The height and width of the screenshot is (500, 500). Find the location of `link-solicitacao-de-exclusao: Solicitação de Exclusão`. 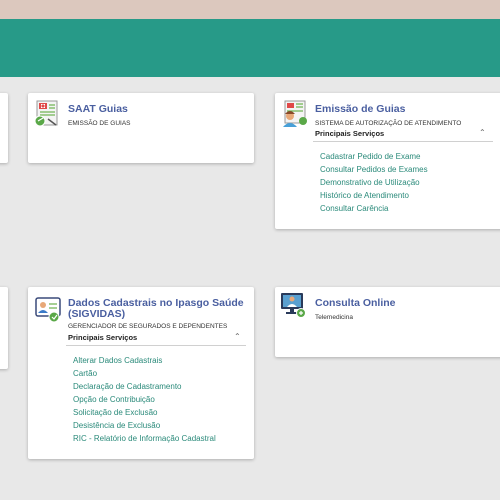

link-solicitacao-de-exclusao: Solicitação de Exclusão is located at coordinates (144, 412).